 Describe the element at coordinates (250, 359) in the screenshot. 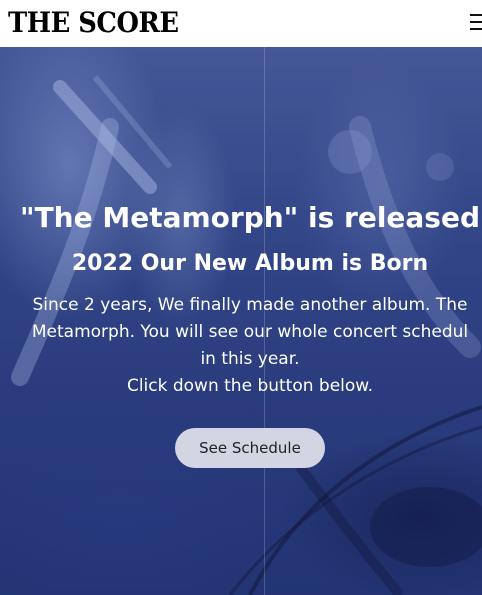

I see `hero-description-line: in this year.` at that location.